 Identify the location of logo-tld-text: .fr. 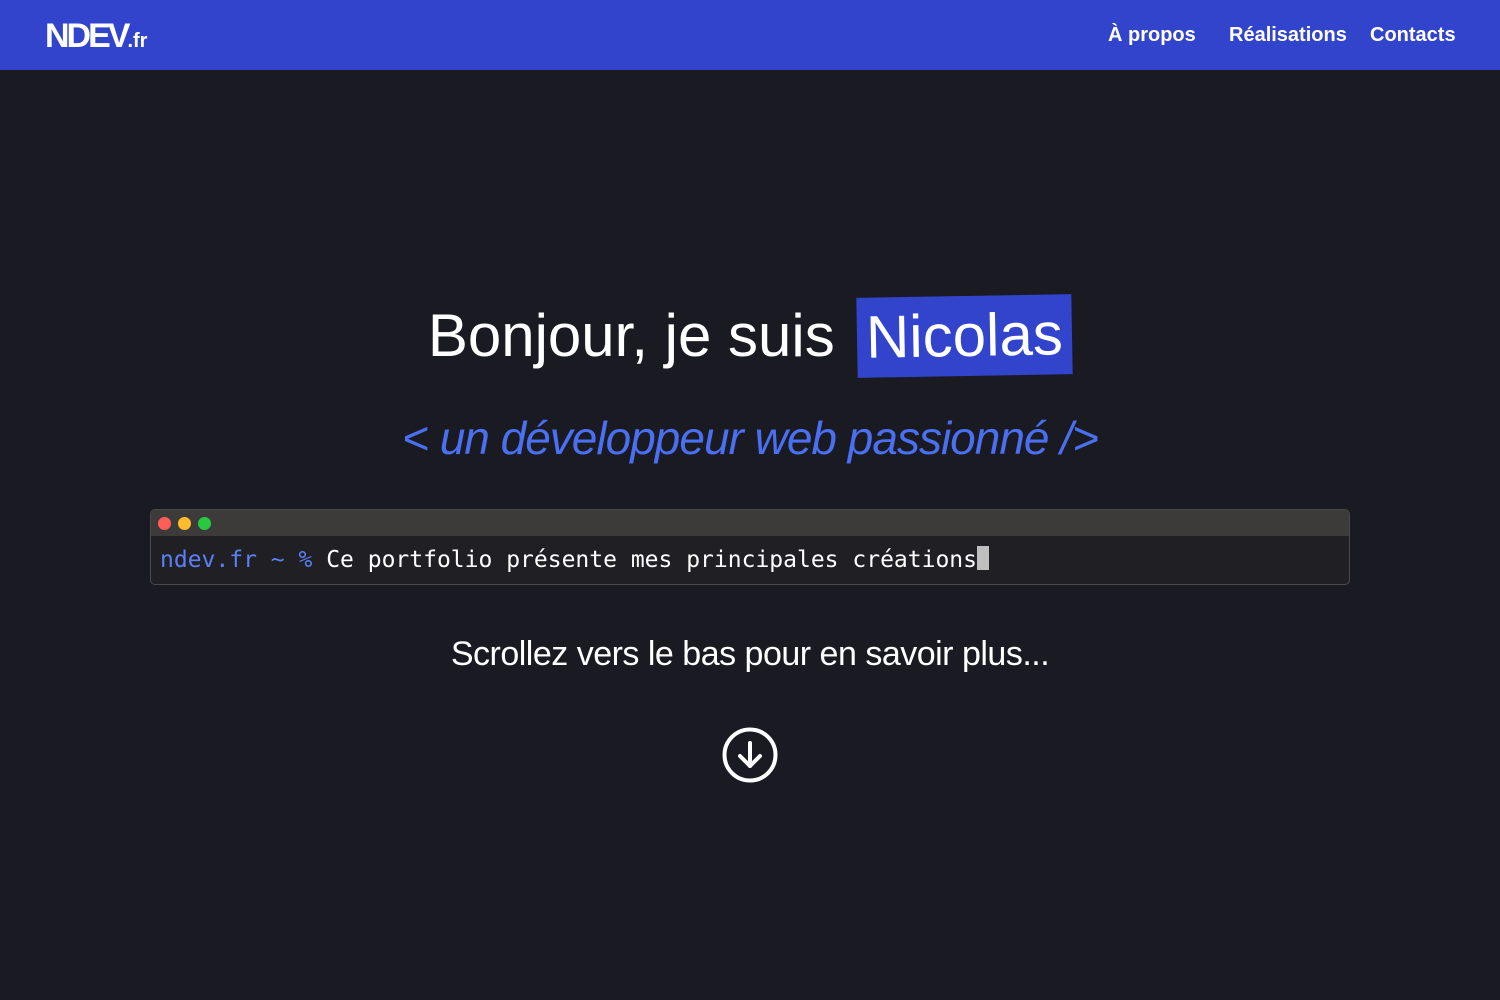
(137, 41).